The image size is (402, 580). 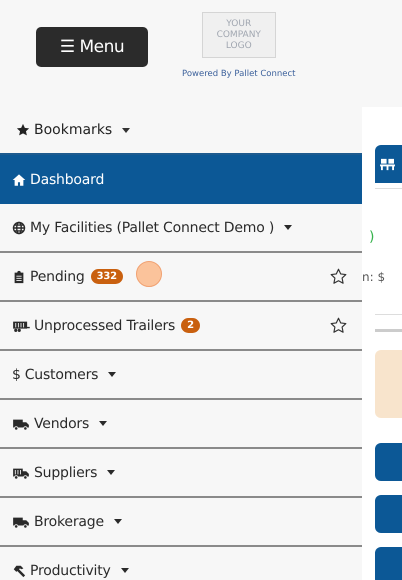 What do you see at coordinates (239, 74) in the screenshot?
I see `powered-by-text: Powered By Pallet Connect` at bounding box center [239, 74].